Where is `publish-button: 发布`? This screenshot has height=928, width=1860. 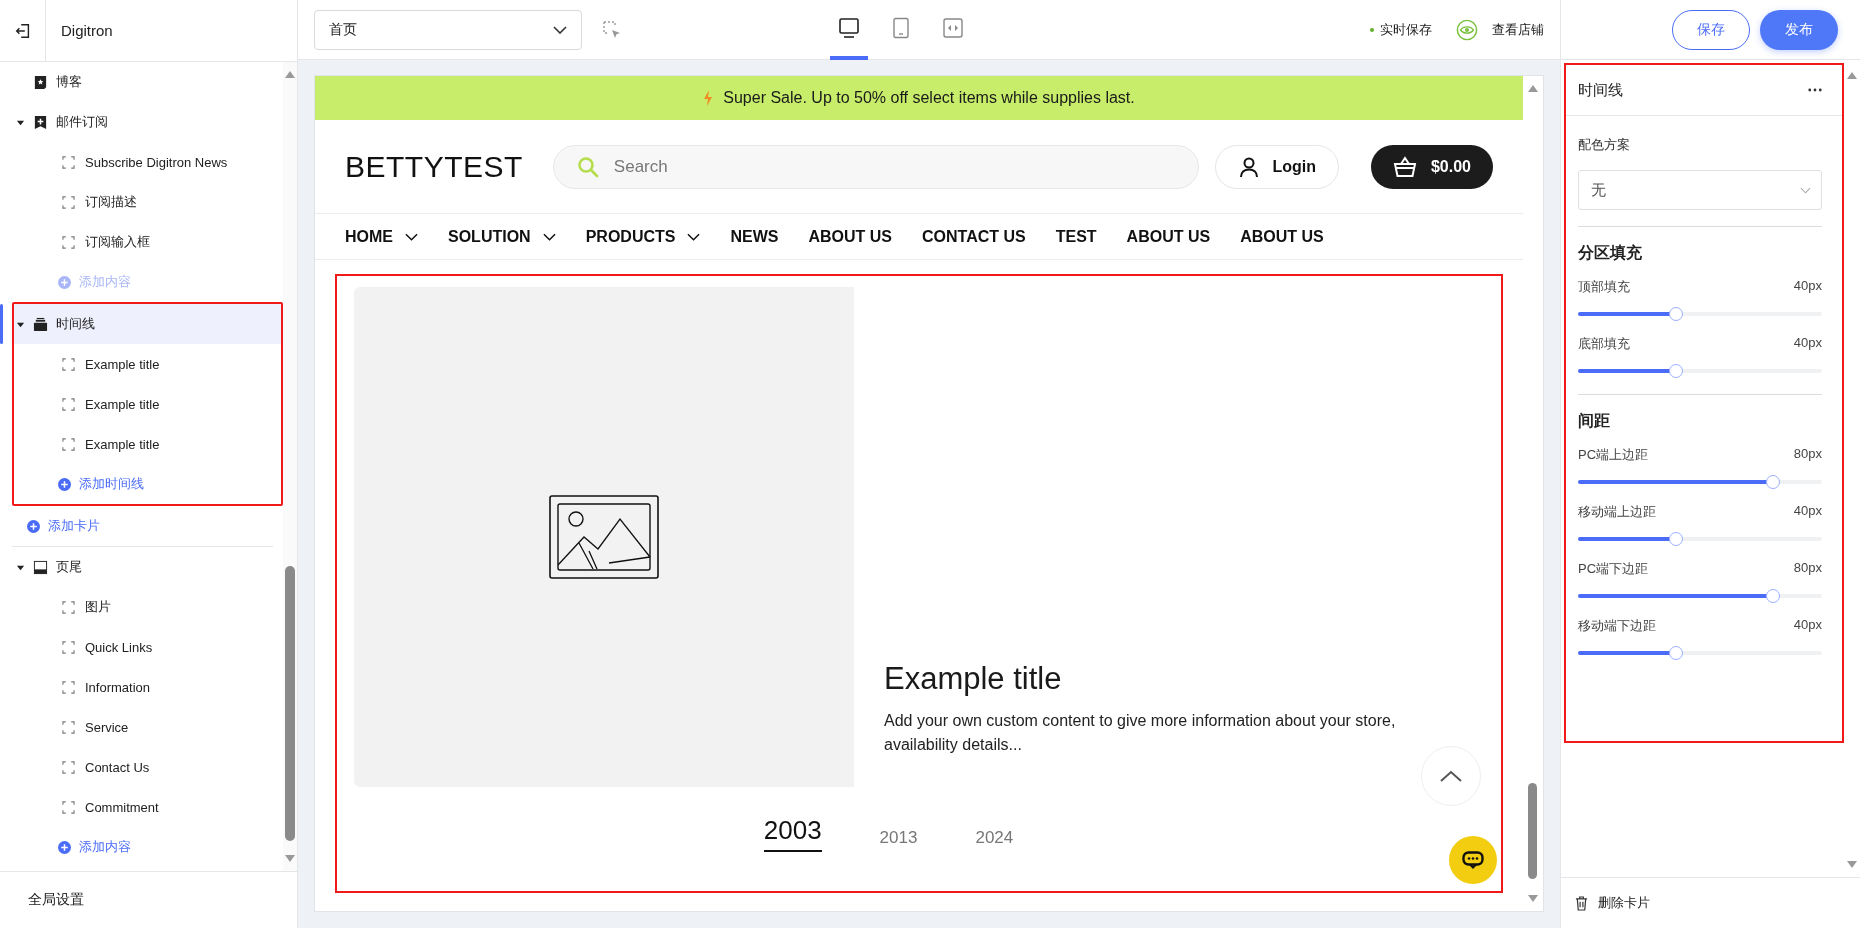
publish-button: 发布 is located at coordinates (1799, 29).